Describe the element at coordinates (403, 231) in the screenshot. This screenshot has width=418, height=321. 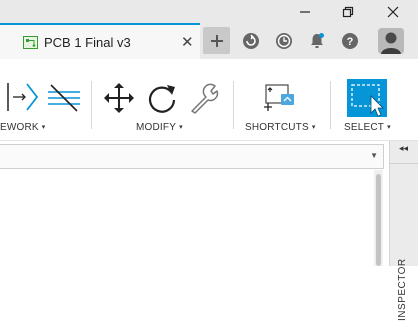
I see `inspector-panel-tab: ◂◂ INSPECTOR` at that location.